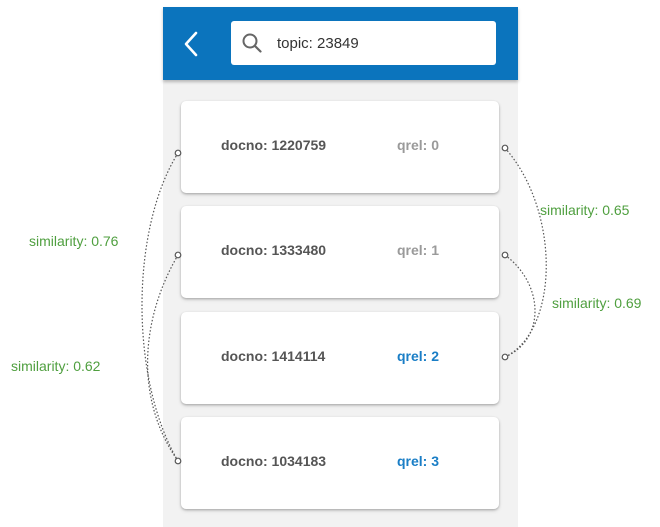  I want to click on document-card-1: docno: 1220759 qrel: 0, so click(340, 147).